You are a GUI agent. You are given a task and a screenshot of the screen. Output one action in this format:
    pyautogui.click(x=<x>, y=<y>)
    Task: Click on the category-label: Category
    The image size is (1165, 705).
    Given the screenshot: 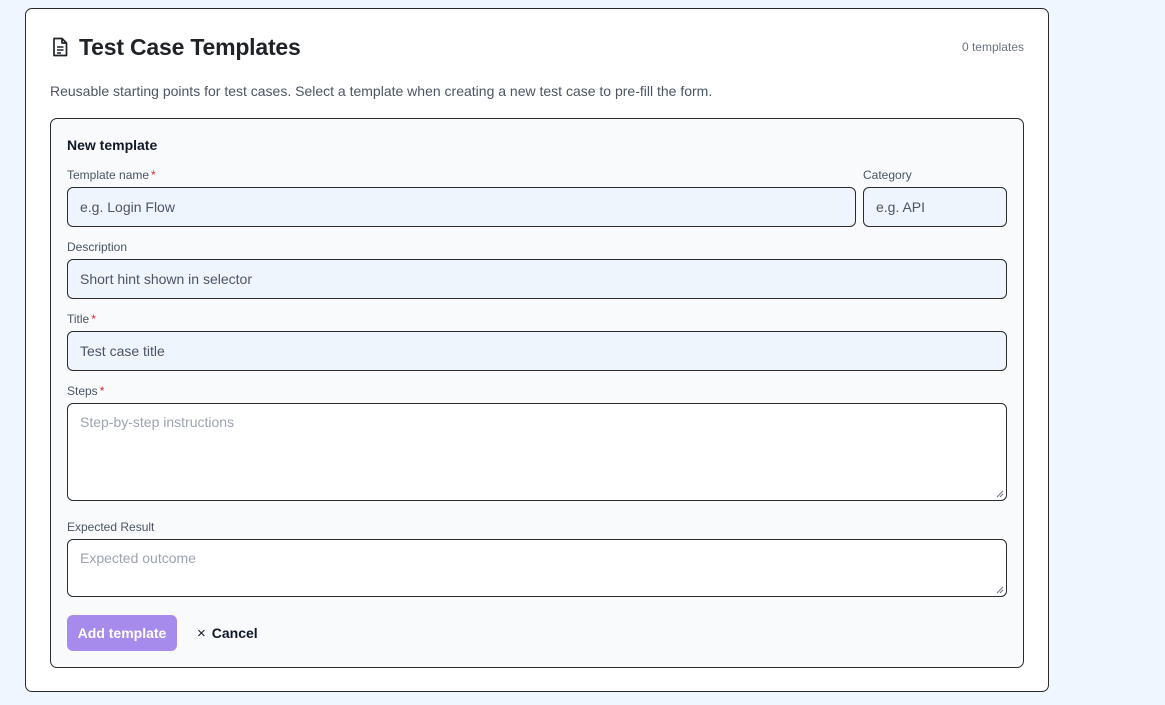 What is the action you would take?
    pyautogui.click(x=887, y=175)
    